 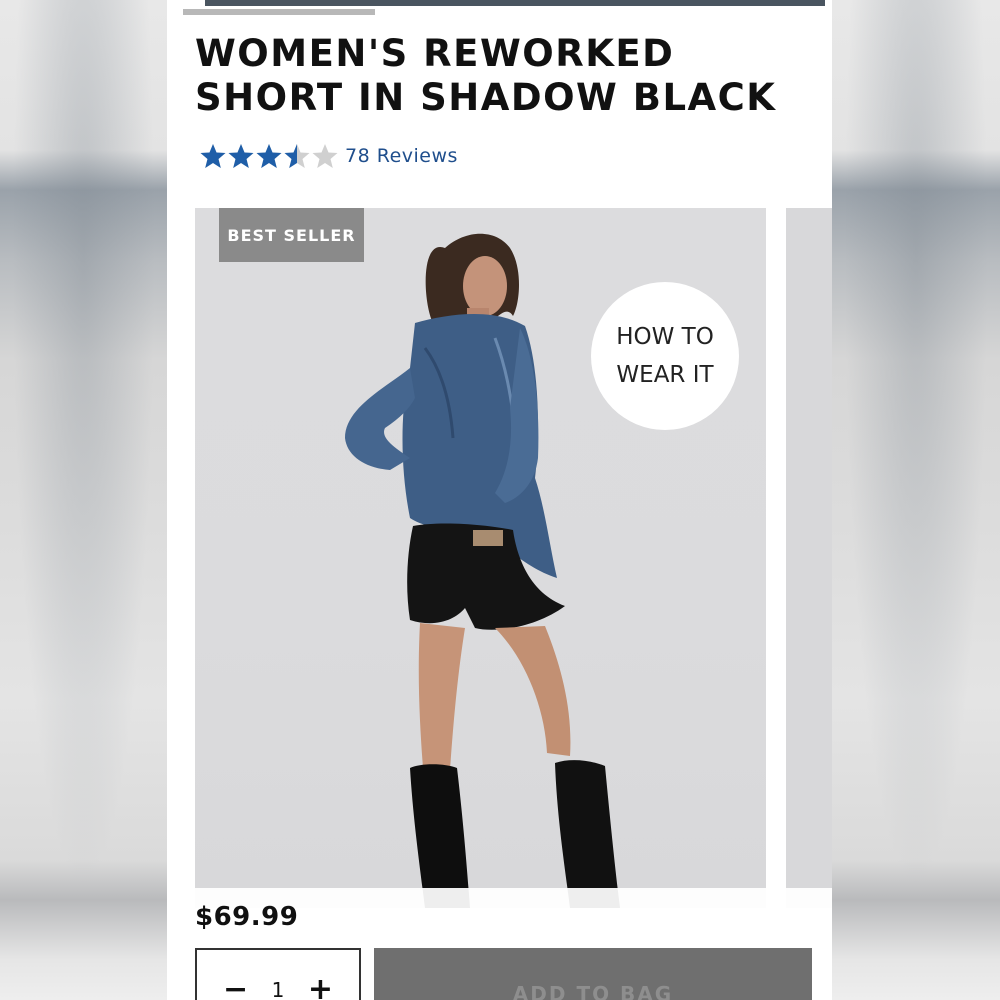 What do you see at coordinates (665, 356) in the screenshot?
I see `how-to-wear-button: HOW TO WEAR IT` at bounding box center [665, 356].